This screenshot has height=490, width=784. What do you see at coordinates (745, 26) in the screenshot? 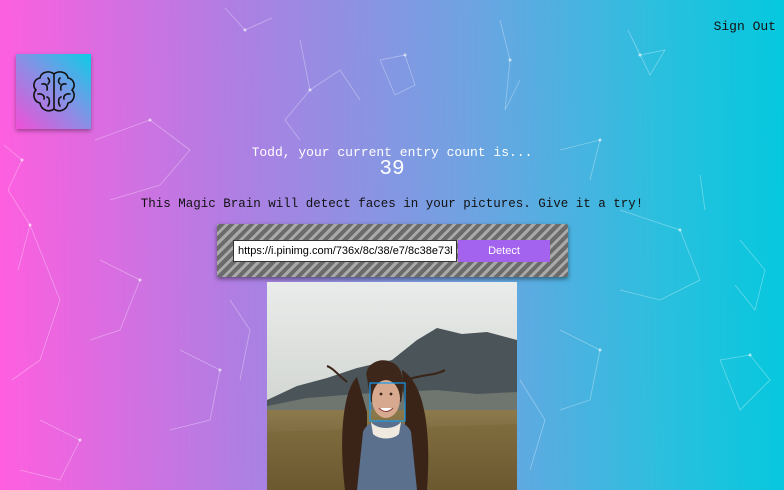
I see `sign-out-link: Sign Out` at bounding box center [745, 26].